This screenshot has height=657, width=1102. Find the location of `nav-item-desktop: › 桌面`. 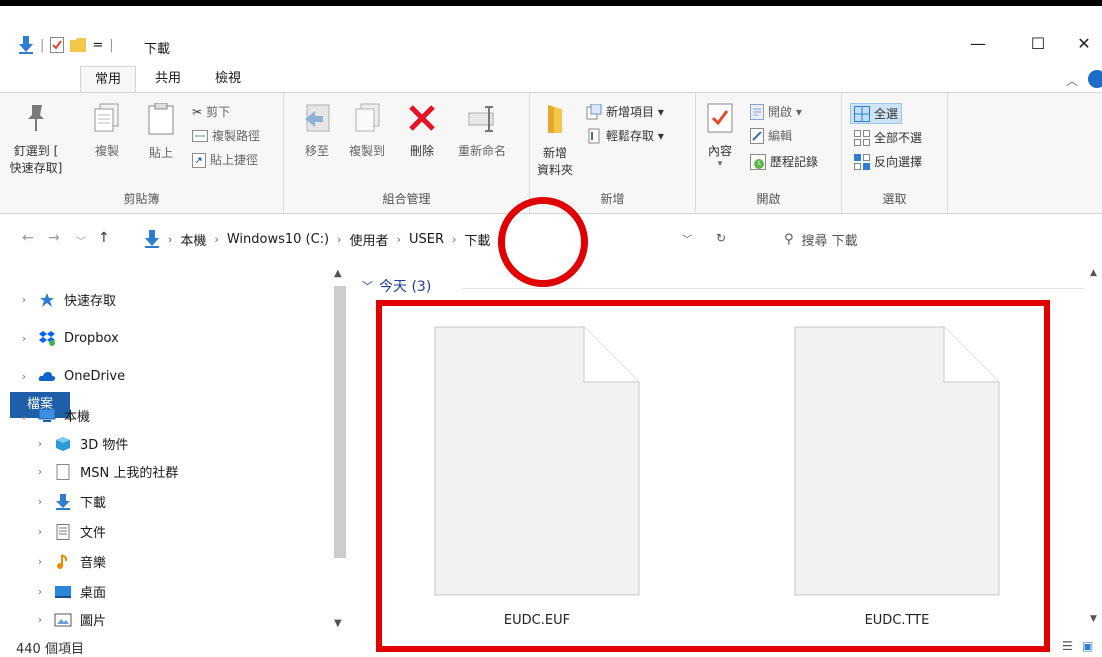

nav-item-desktop: › 桌面 is located at coordinates (70, 591).